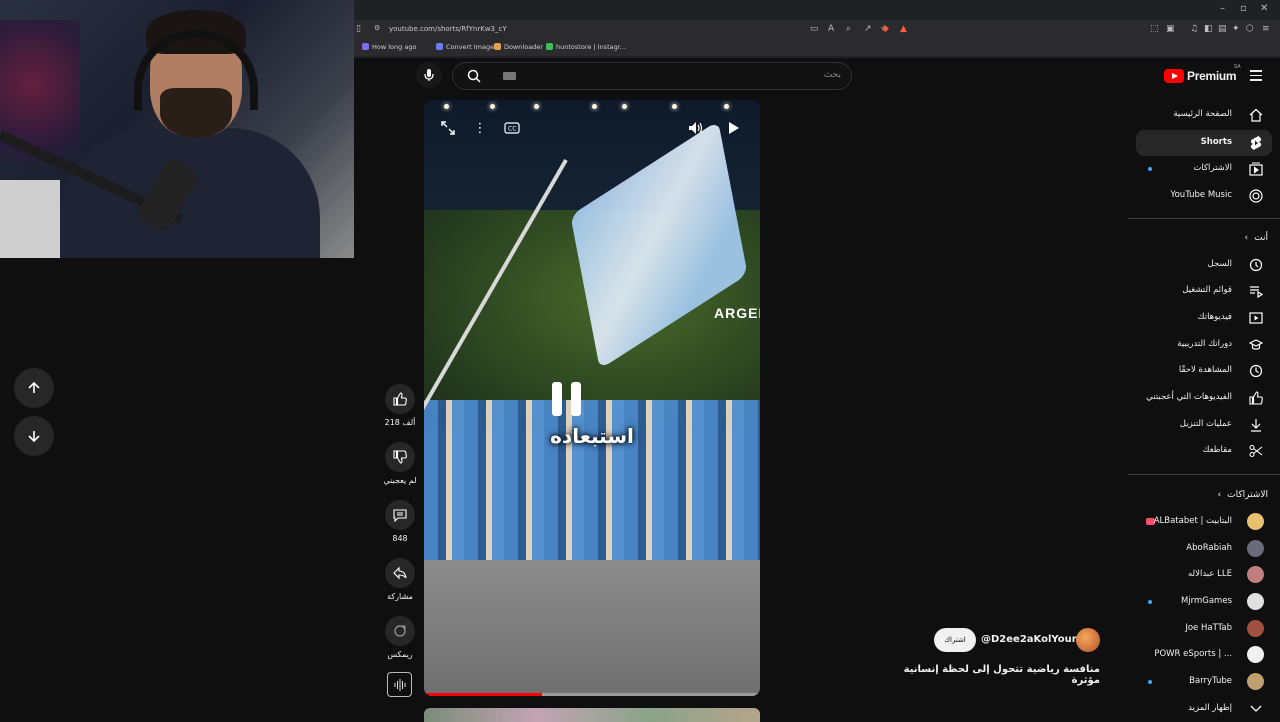  Describe the element at coordinates (1250, 29) in the screenshot. I see `vpn-icon: ⬡` at that location.